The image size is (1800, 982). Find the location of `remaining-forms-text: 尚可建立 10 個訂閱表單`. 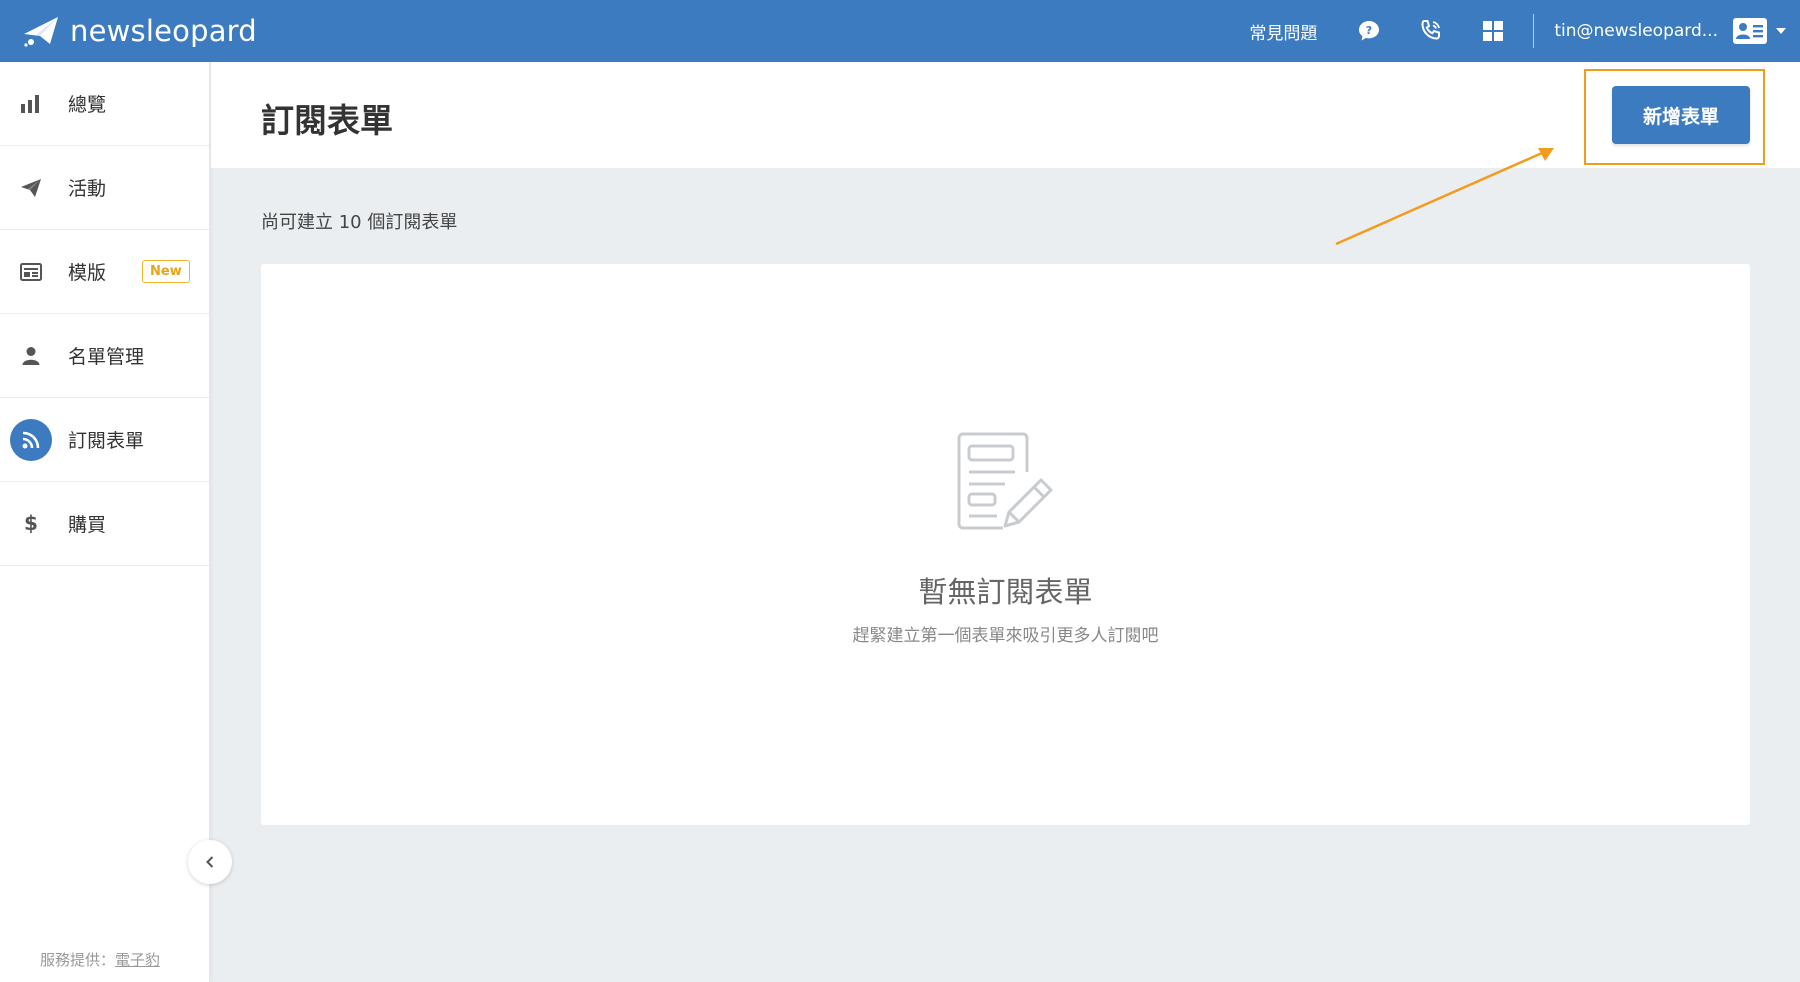

remaining-forms-text: 尚可建立 10 個訂閱表單 is located at coordinates (359, 222).